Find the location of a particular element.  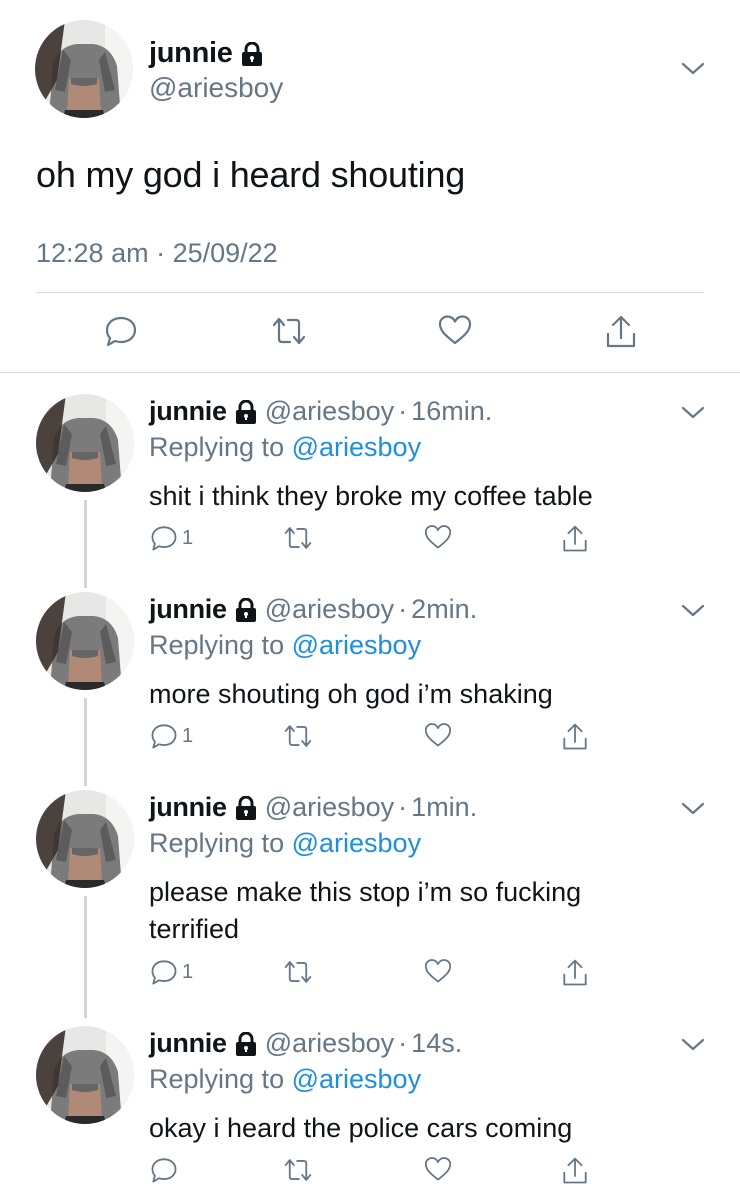

tweet-text: oh my god i heard shouting is located at coordinates (251, 174).